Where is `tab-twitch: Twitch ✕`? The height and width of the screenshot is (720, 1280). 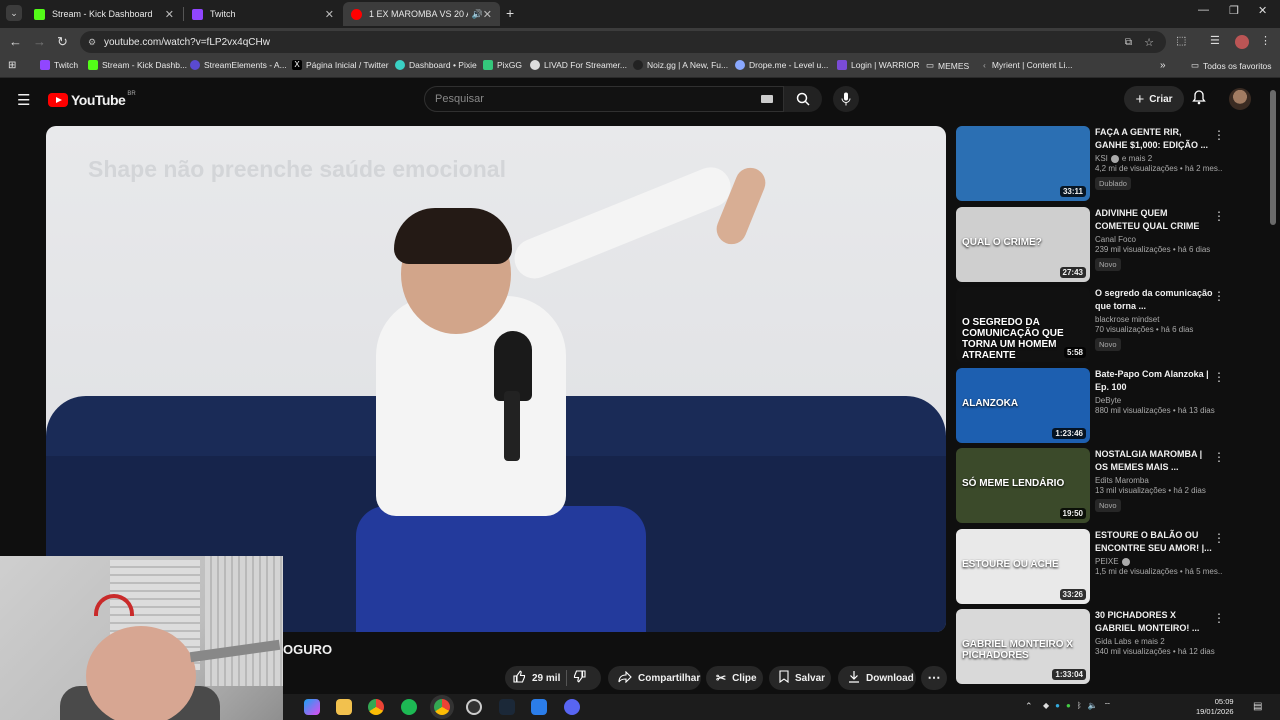
tab-twitch: Twitch ✕ is located at coordinates (263, 14).